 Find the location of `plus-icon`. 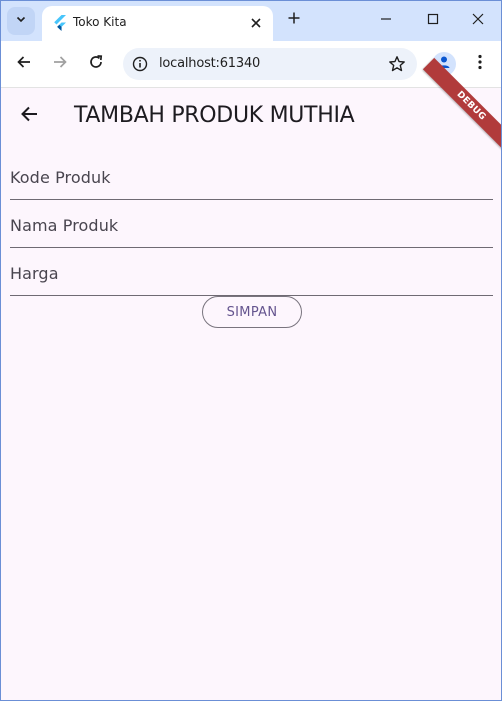

plus-icon is located at coordinates (294, 20).